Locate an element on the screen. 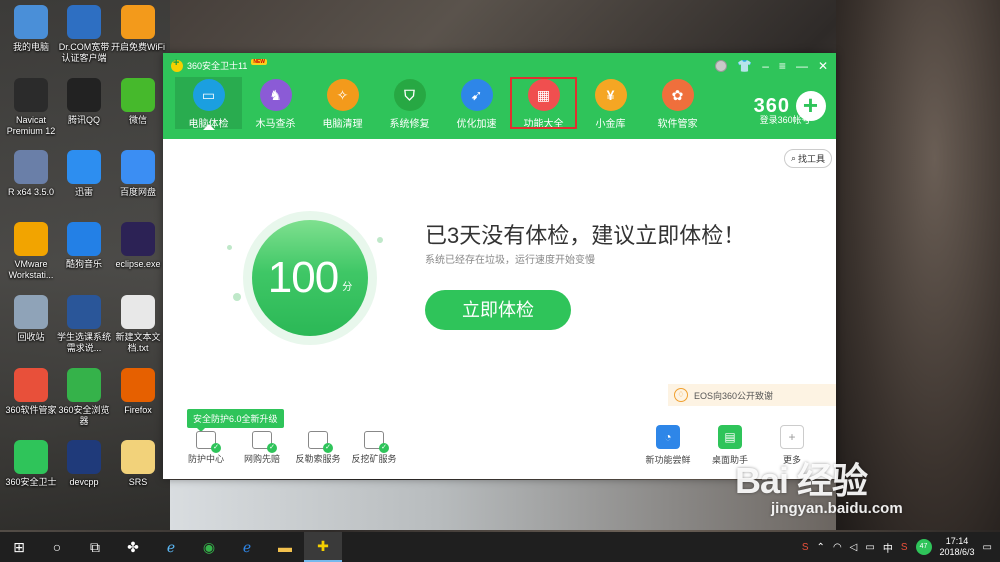  eos-icon: ♢ is located at coordinates (681, 395).